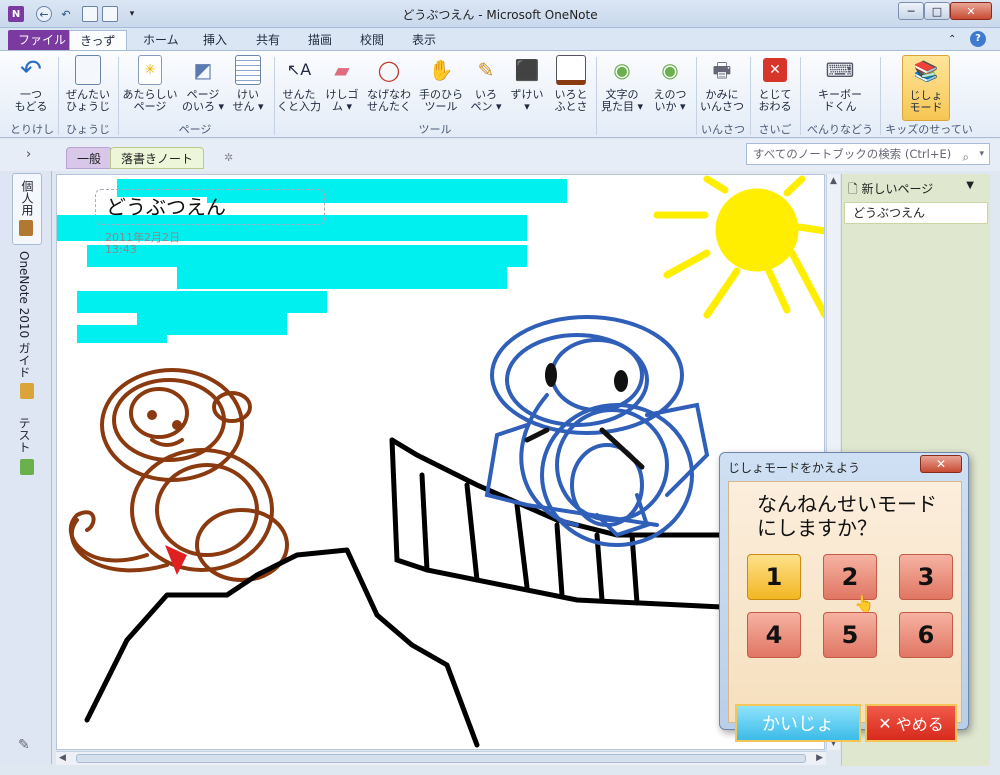  Describe the element at coordinates (299, 69) in the screenshot. I see `select-text-icon: ↖A` at that location.